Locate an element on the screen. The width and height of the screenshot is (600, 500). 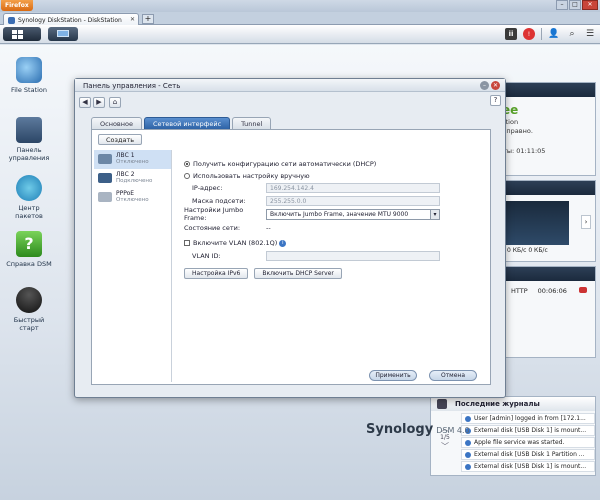
ip-address-field: 169.254.142.4 is located at coordinates (353, 188).